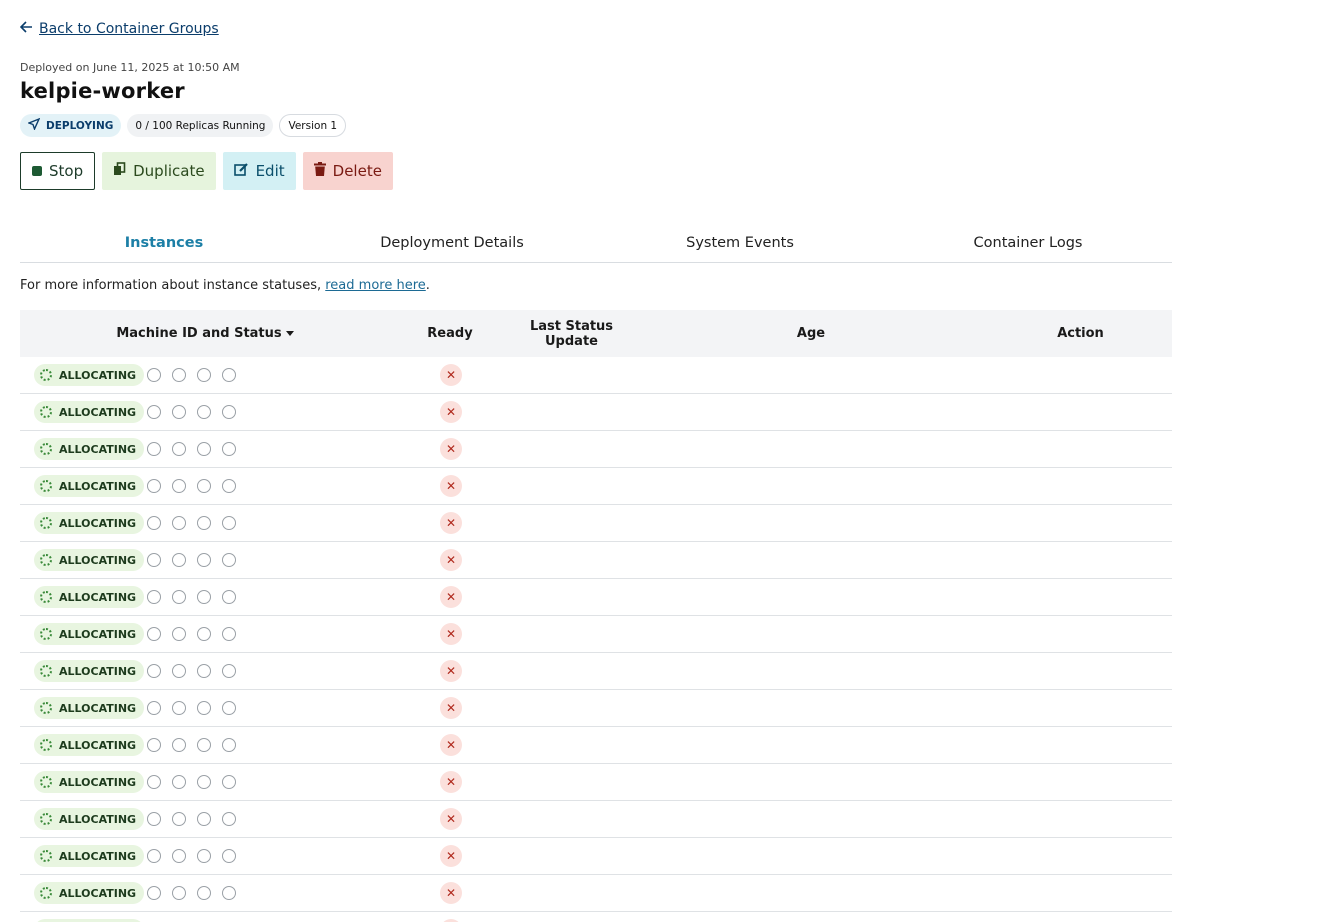 The width and height of the screenshot is (1323, 922). What do you see at coordinates (1028, 243) in the screenshot?
I see `tab-container-logs: Container Logs` at bounding box center [1028, 243].